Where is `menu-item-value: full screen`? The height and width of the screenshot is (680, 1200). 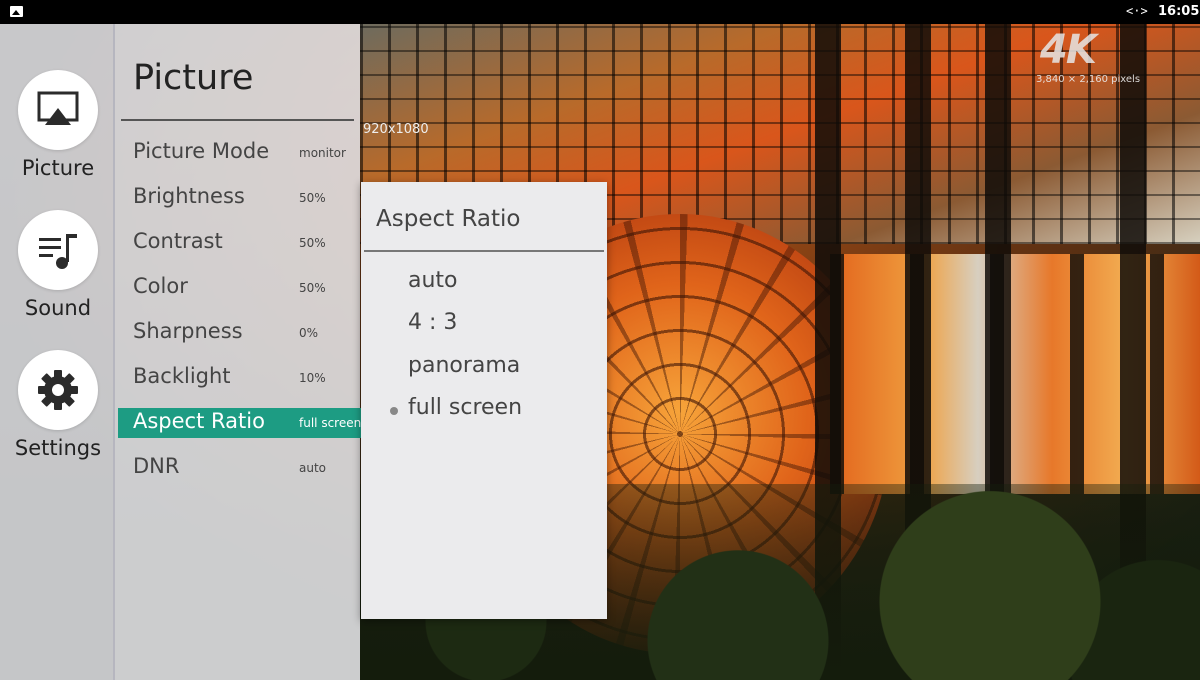 menu-item-value: full screen is located at coordinates (330, 423).